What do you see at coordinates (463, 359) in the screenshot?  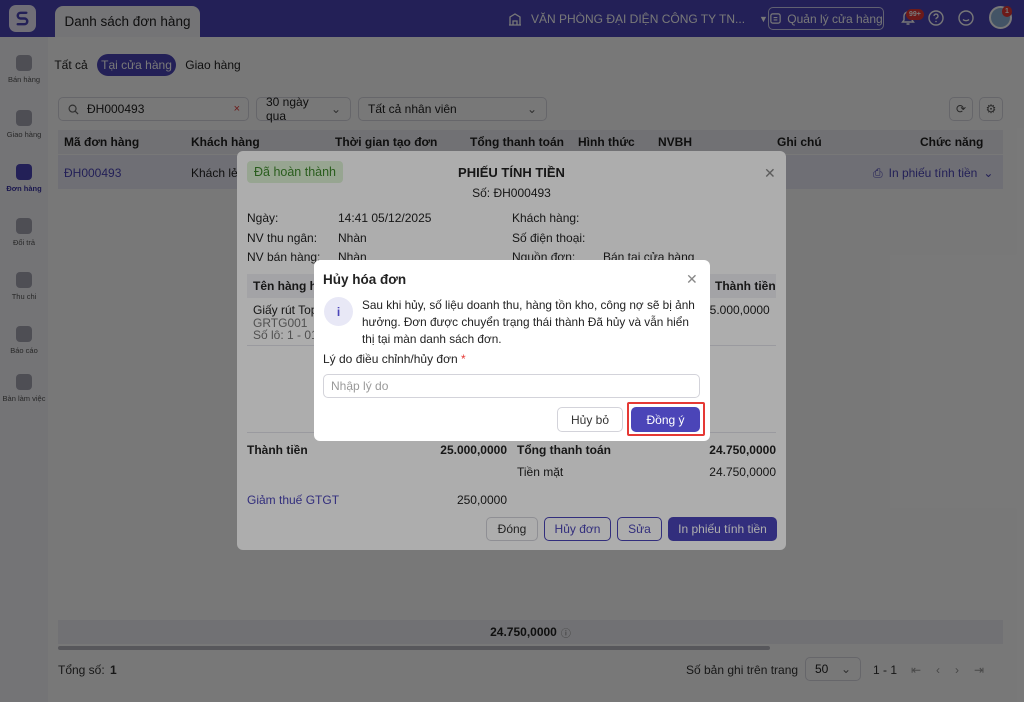 I see `required-mark: *` at bounding box center [463, 359].